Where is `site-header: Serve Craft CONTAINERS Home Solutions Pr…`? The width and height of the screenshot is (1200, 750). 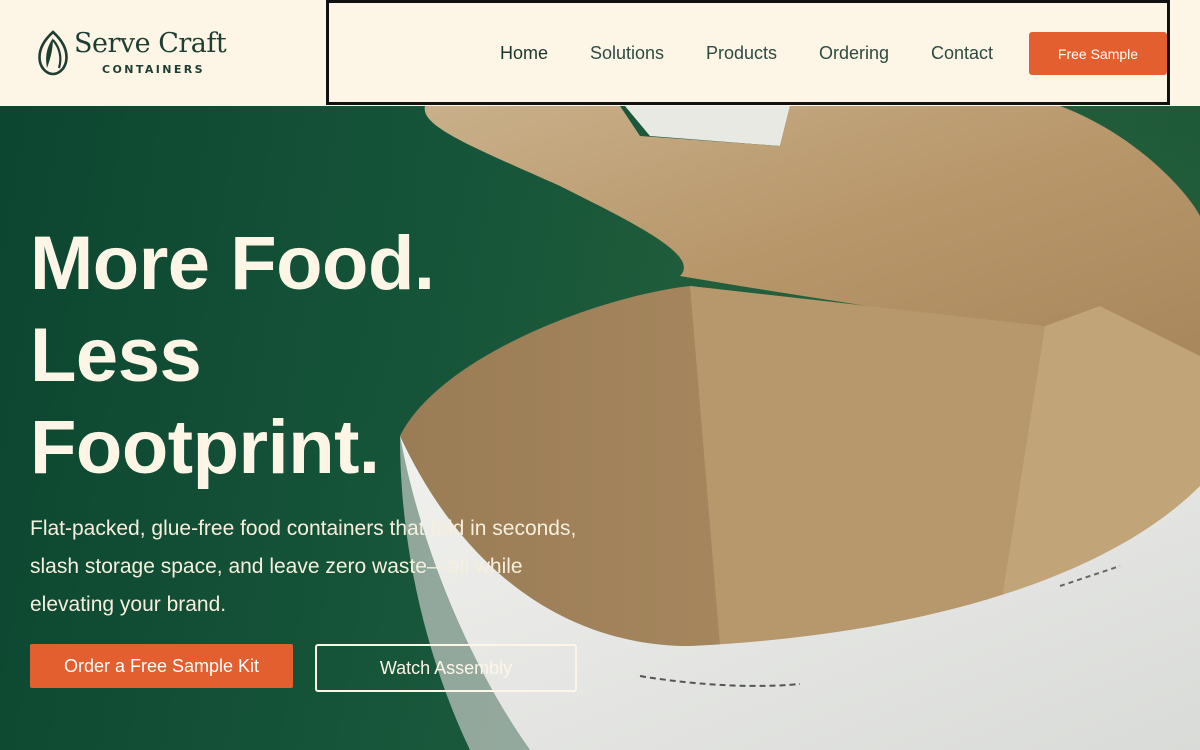 site-header: Serve Craft CONTAINERS Home Solutions Pr… is located at coordinates (600, 53).